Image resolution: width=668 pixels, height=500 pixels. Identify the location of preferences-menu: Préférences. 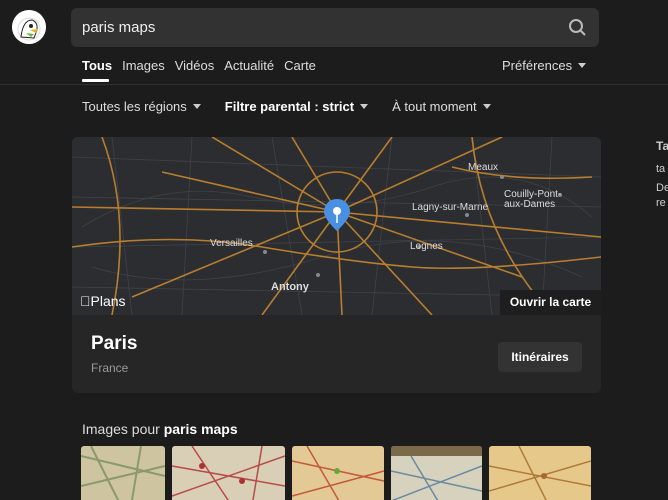
(544, 65).